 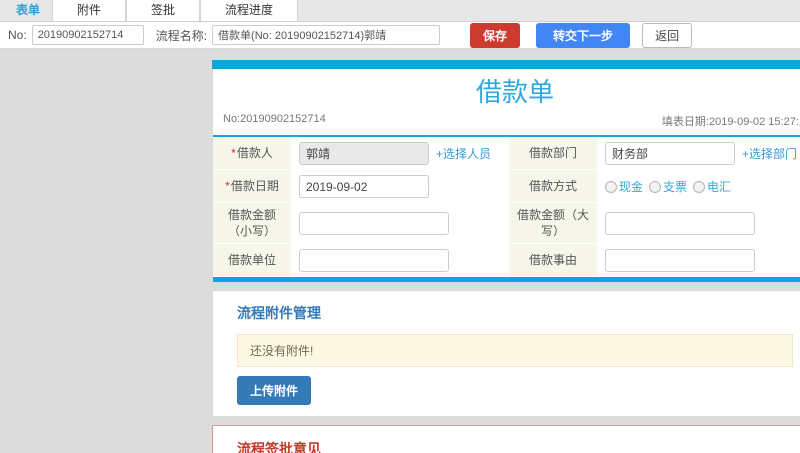 What do you see at coordinates (17, 35) in the screenshot?
I see `no-label: No:` at bounding box center [17, 35].